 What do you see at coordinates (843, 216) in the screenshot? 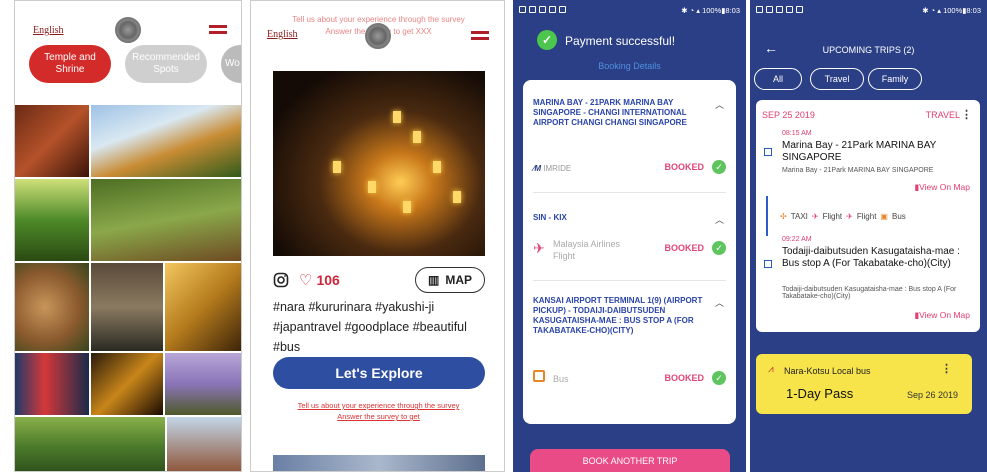
I see `transport-modes: ✣ TAXI ✈ Flight ✈ Flight ▣ Bus` at bounding box center [843, 216].